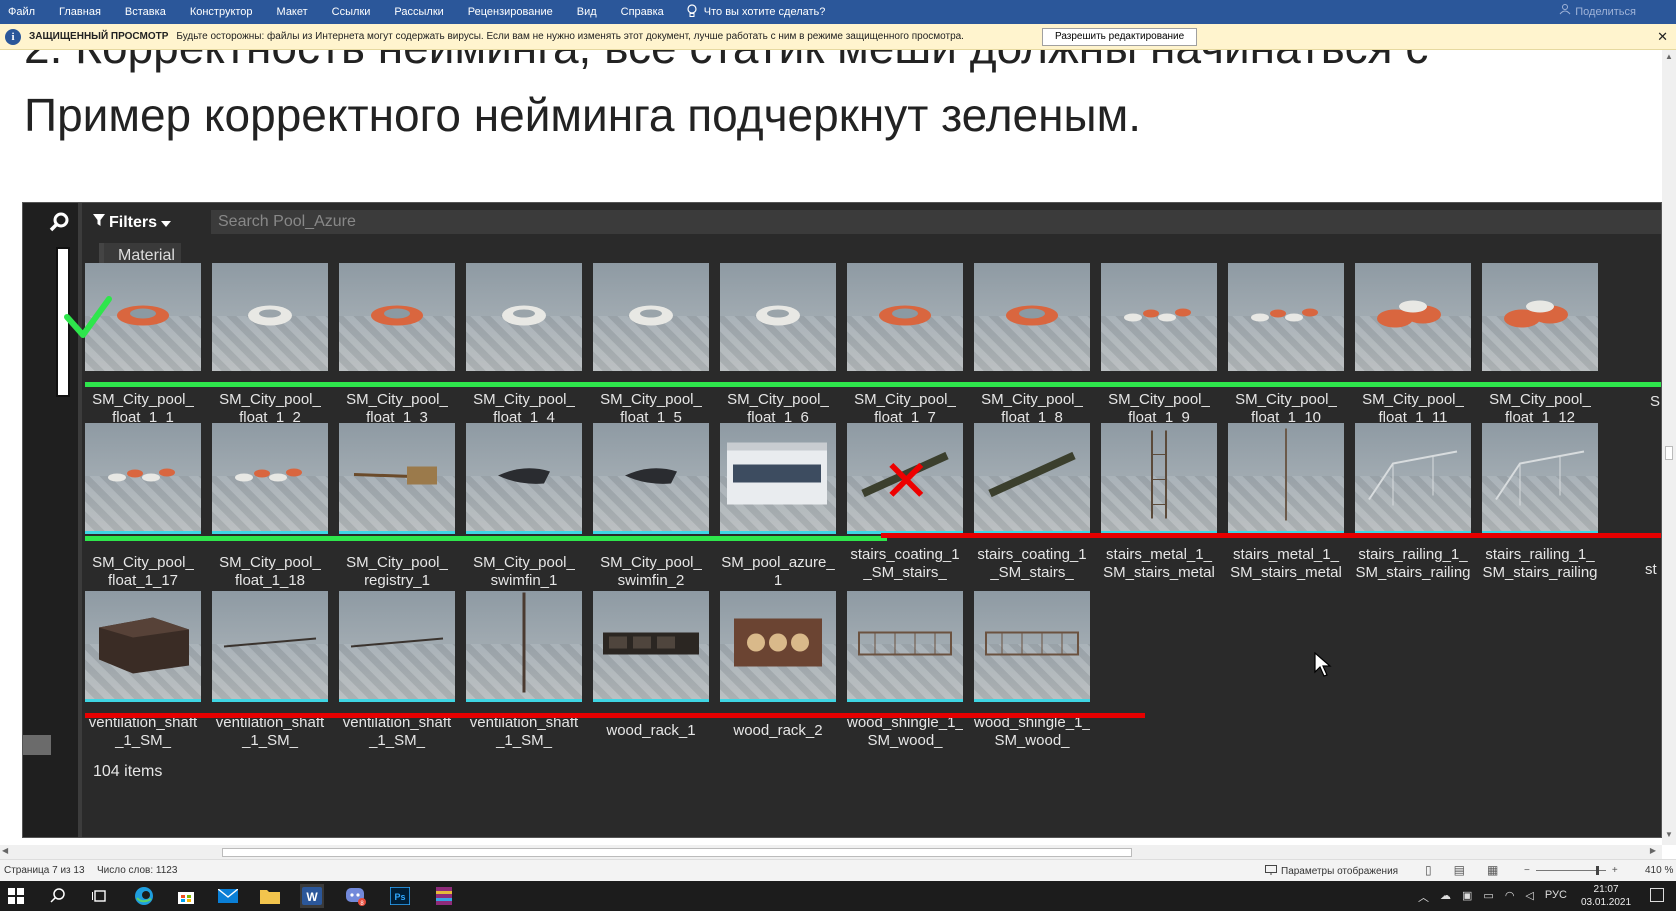 This screenshot has width=1676, height=911. What do you see at coordinates (1467, 897) in the screenshot?
I see `meeting-icon: ▣` at bounding box center [1467, 897].